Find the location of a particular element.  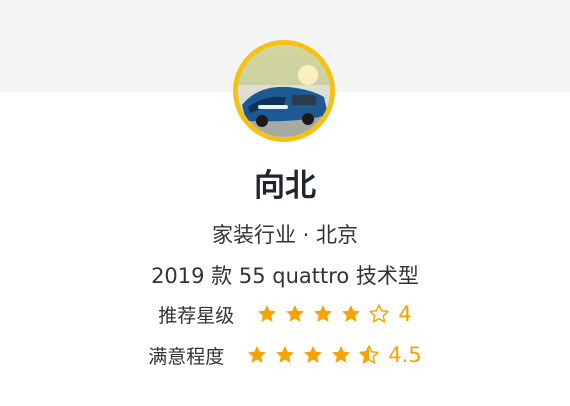

satisfaction-stars is located at coordinates (316, 355).